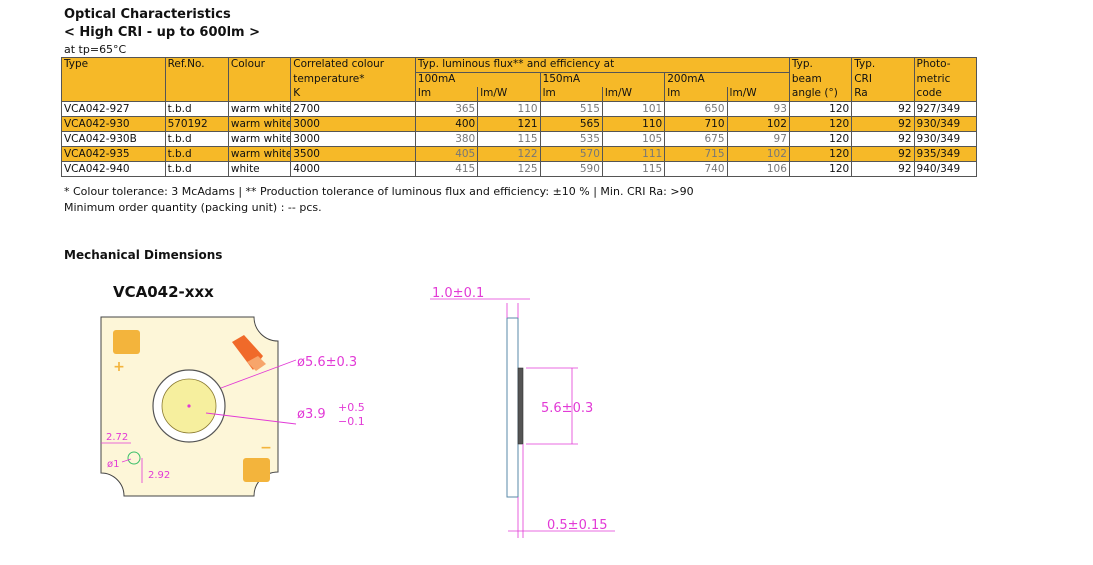 The image size is (1093, 565). What do you see at coordinates (351, 421) in the screenshot?
I see `dim-inner-tol-minus: −0.1` at bounding box center [351, 421].